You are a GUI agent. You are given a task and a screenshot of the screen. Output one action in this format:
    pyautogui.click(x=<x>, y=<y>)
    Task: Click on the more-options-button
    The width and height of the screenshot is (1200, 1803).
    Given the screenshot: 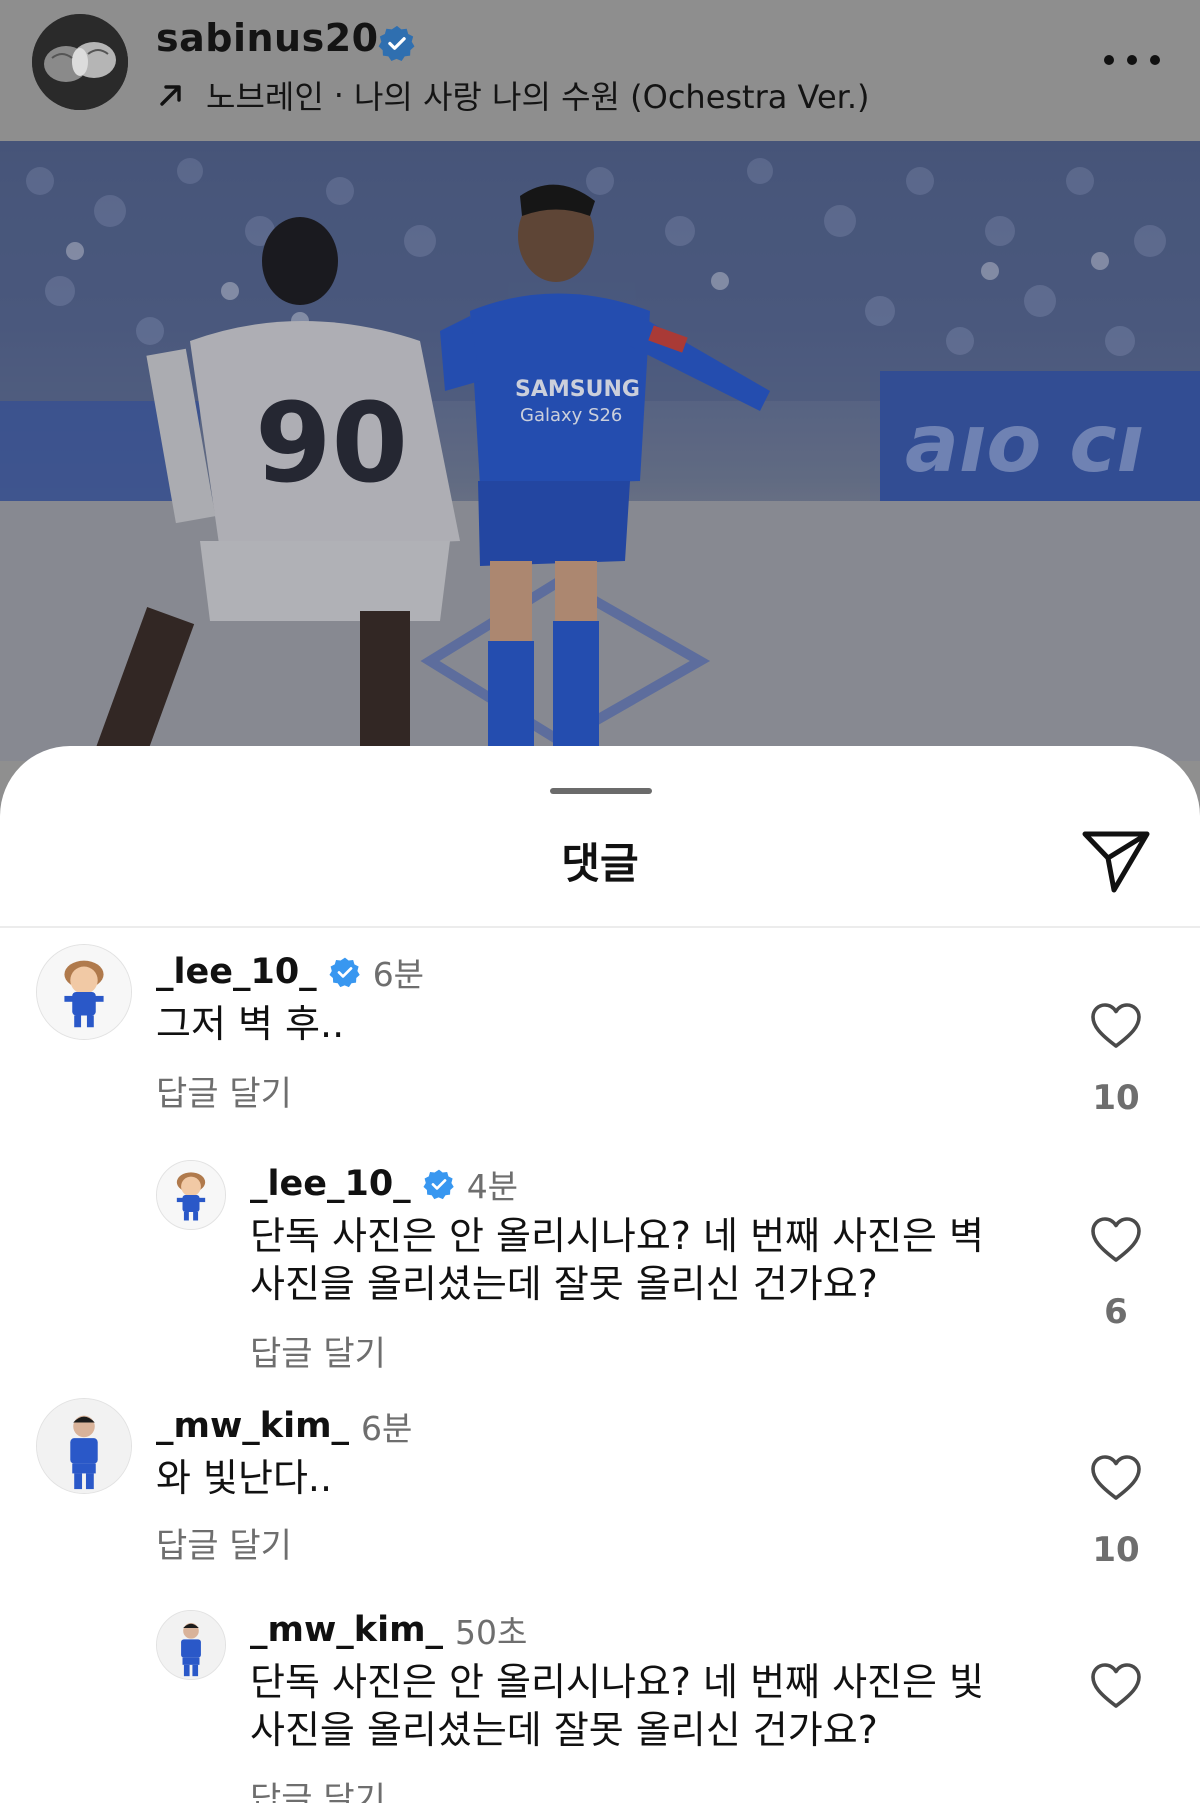 What is the action you would take?
    pyautogui.click(x=1132, y=60)
    